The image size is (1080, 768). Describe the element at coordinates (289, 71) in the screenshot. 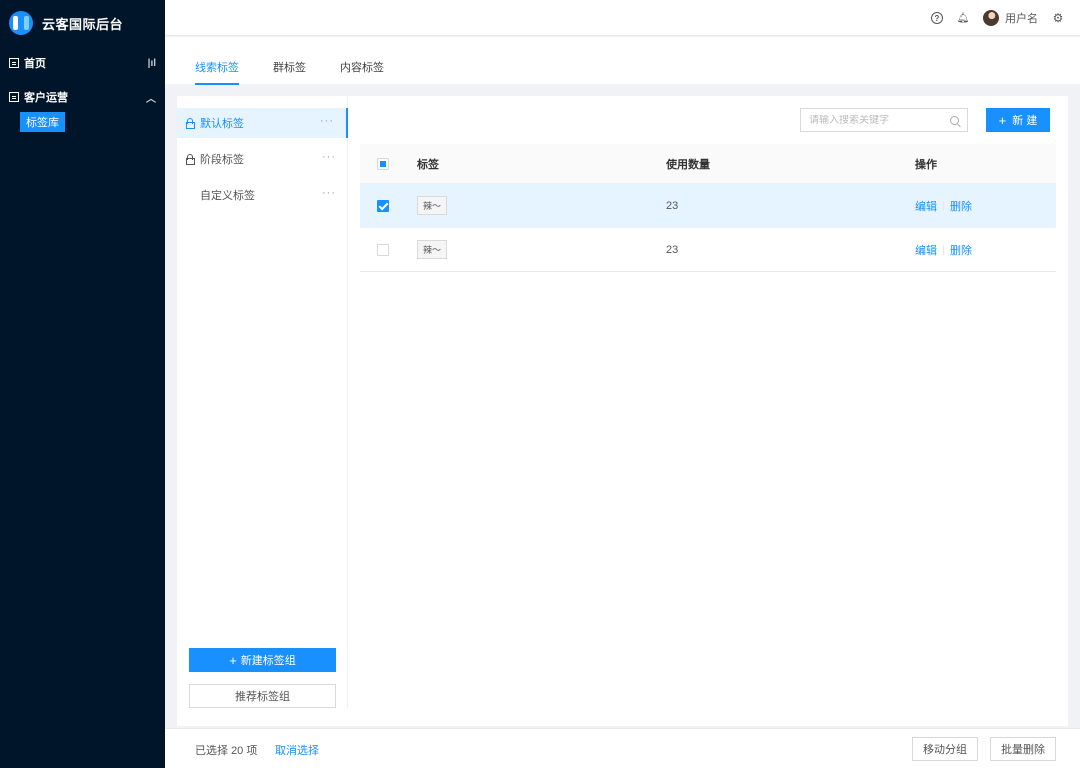

I see `tab-group-tags: 群标签` at that location.